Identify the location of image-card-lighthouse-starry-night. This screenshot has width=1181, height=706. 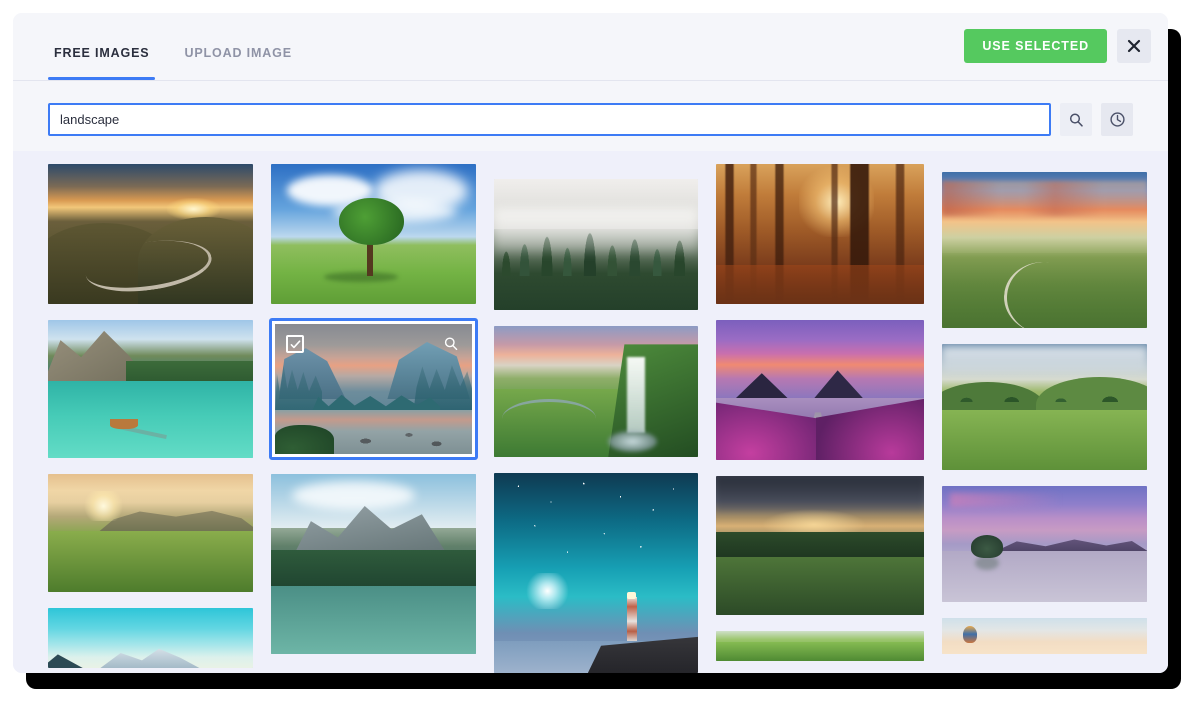
(596, 573).